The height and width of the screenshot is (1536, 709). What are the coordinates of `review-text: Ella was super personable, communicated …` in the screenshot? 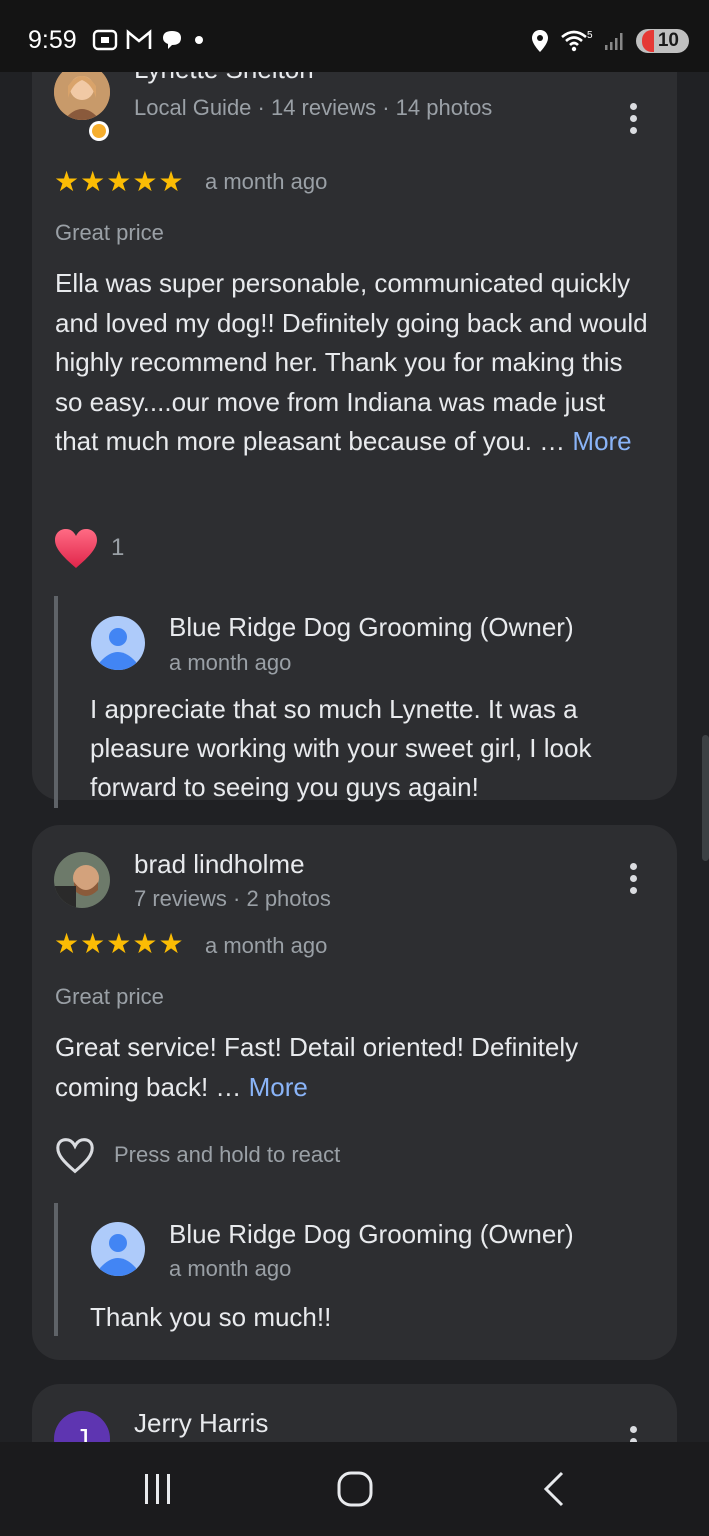 It's located at (351, 362).